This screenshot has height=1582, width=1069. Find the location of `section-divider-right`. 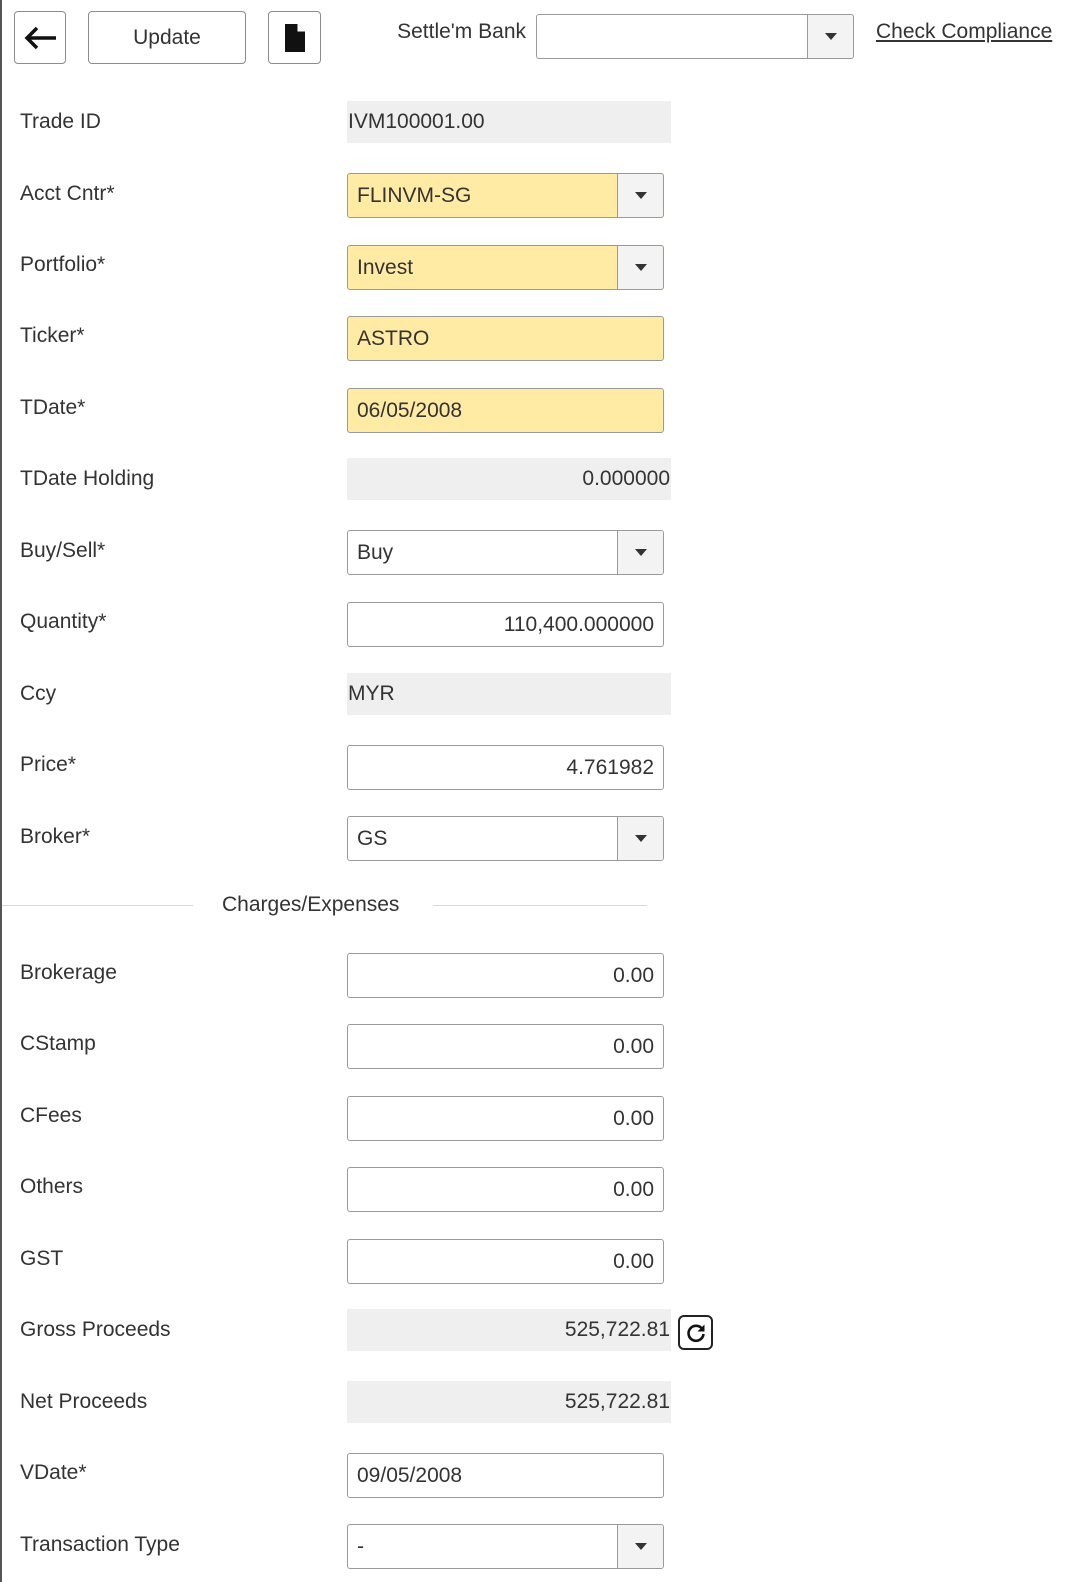

section-divider-right is located at coordinates (540, 905).